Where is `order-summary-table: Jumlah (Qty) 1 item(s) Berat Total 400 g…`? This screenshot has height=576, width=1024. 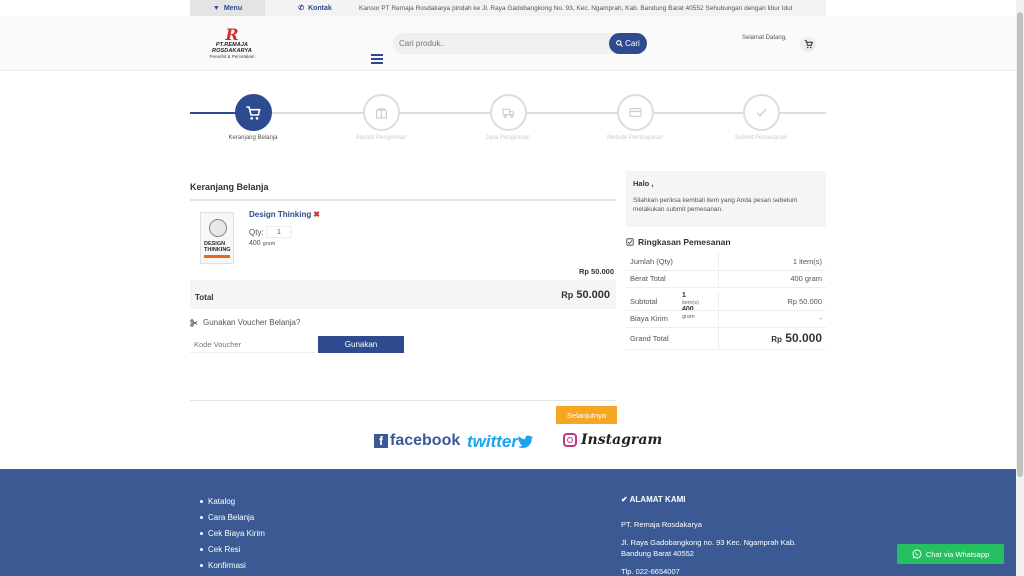
order-summary-table: Jumlah (Qty) 1 item(s) Berat Total 400 g… is located at coordinates (726, 301).